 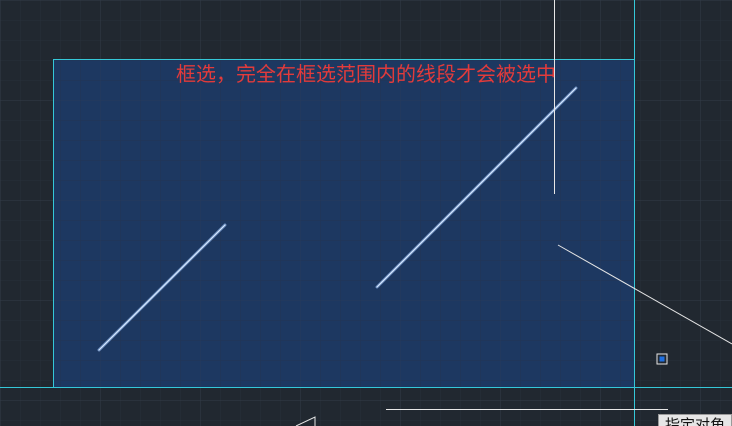 I want to click on annotation-text: 框选，完全在框选范围内的线段才会被选中, so click(x=366, y=74).